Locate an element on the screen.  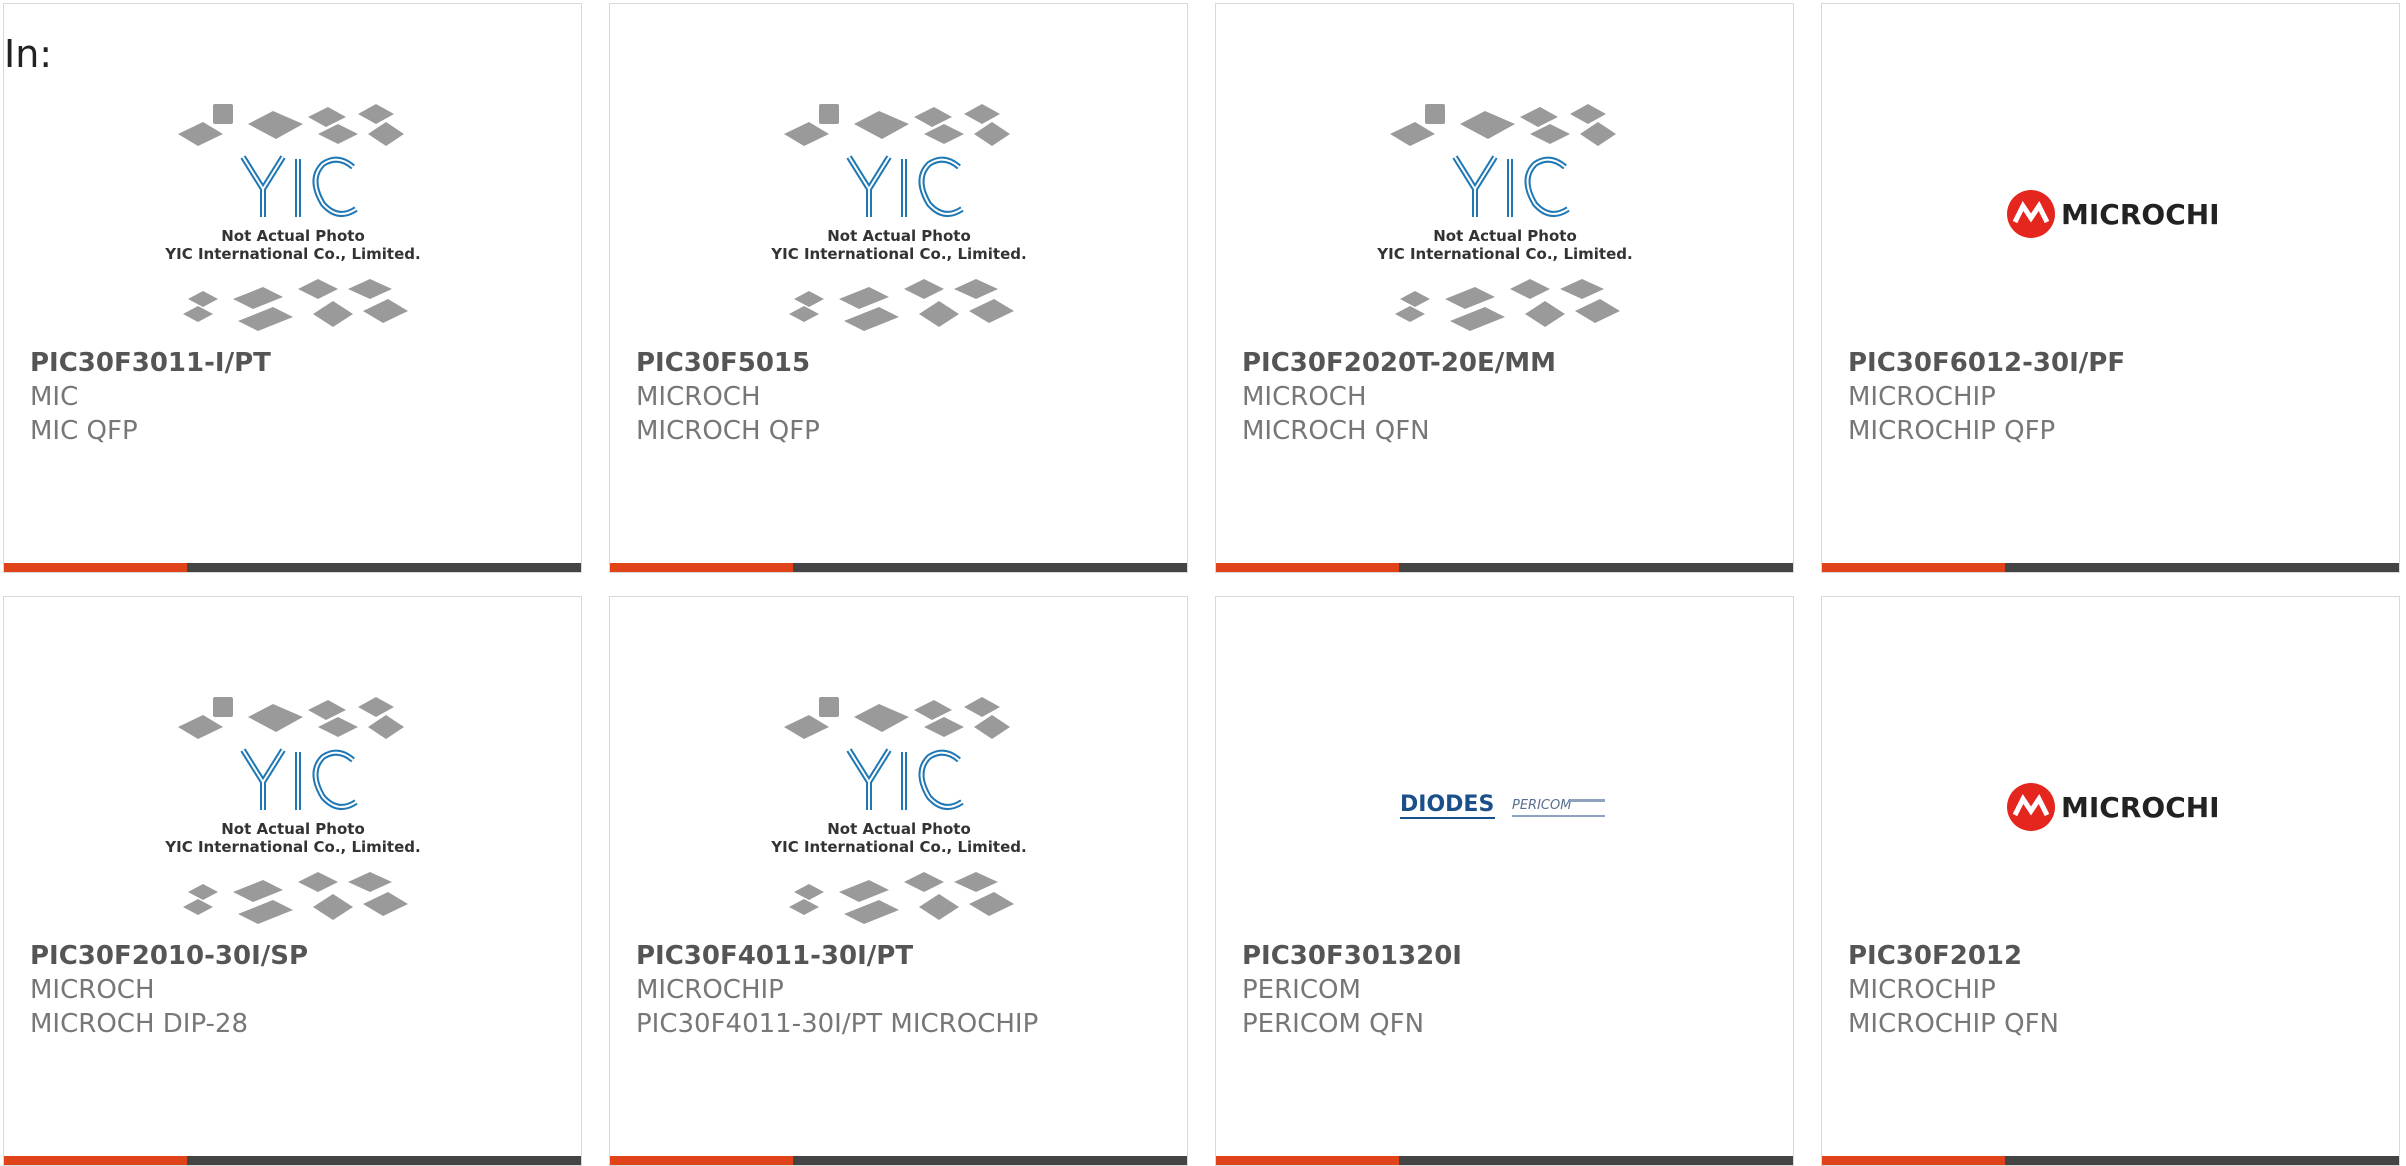
diodes-pericom-logo-icon: DIODES PERICOM is located at coordinates (1502, 805).